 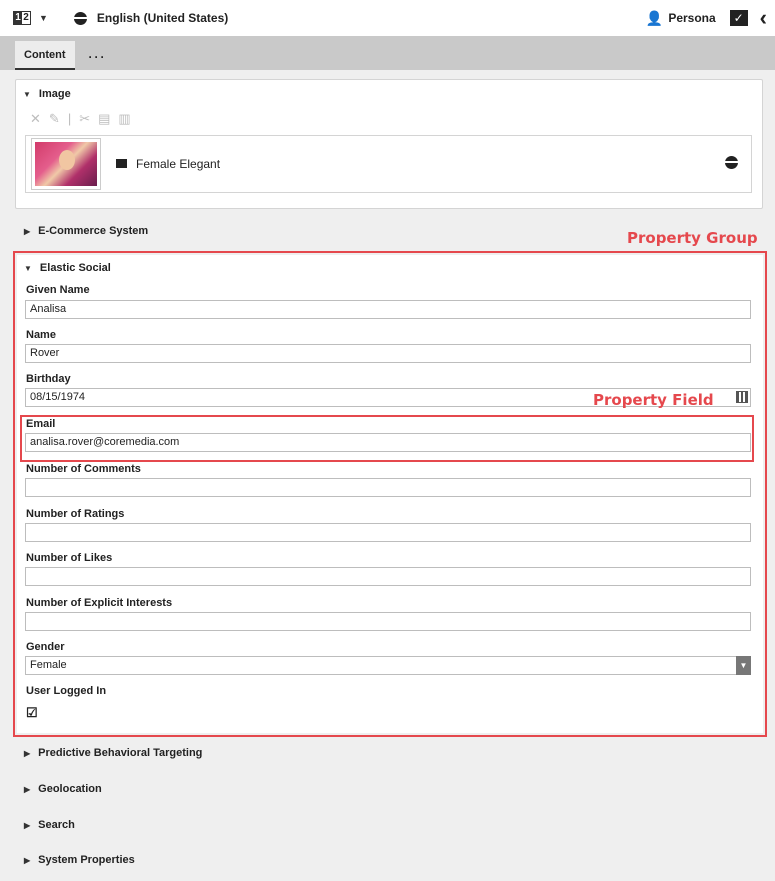 What do you see at coordinates (387, 438) in the screenshot?
I see `property-field-highlight` at bounding box center [387, 438].